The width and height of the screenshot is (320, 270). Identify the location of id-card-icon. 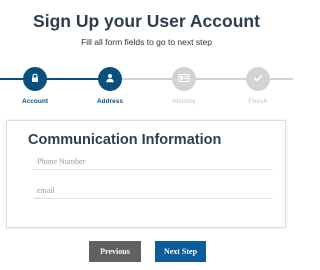
(184, 79).